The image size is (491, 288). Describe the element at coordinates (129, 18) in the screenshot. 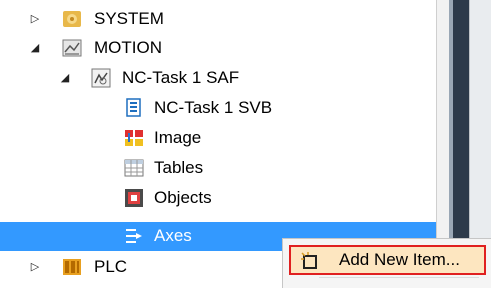

I see `tree-item-label: SYSTEM` at that location.